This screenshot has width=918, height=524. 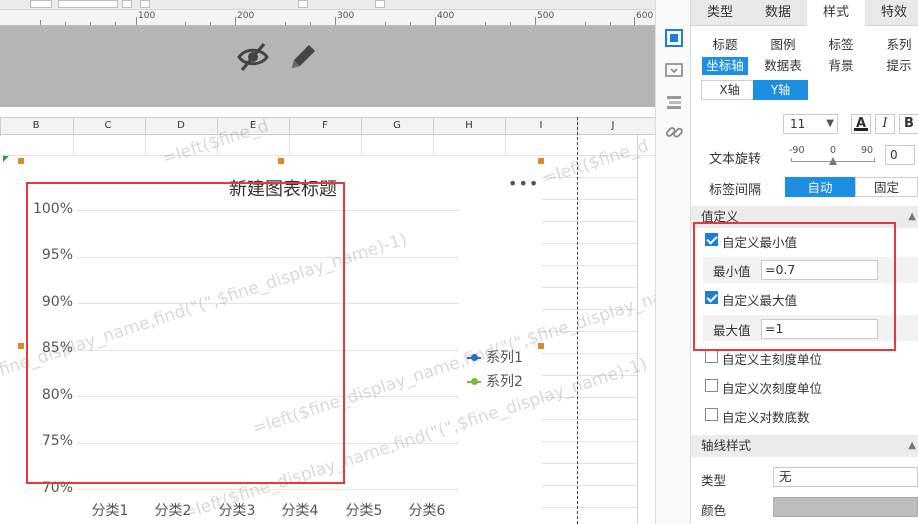 What do you see at coordinates (181, 125) in the screenshot?
I see `column-header: D` at bounding box center [181, 125].